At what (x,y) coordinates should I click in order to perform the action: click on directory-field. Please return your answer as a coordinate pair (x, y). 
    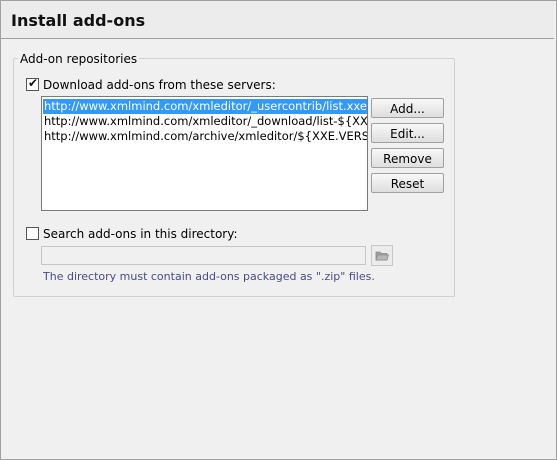
    Looking at the image, I should click on (203, 255).